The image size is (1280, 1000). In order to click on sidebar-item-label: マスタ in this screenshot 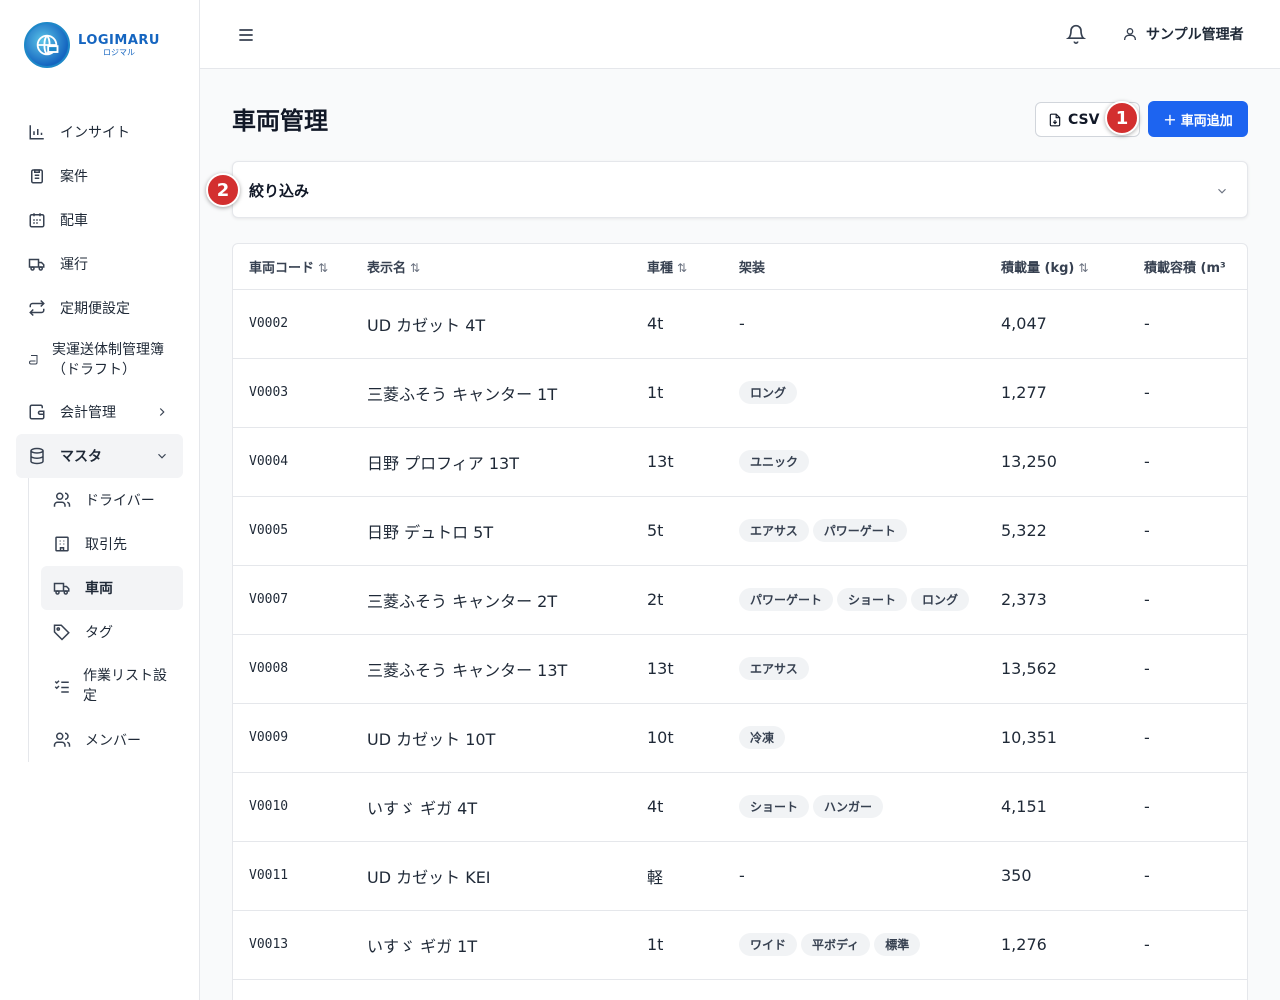, I will do `click(81, 457)`.